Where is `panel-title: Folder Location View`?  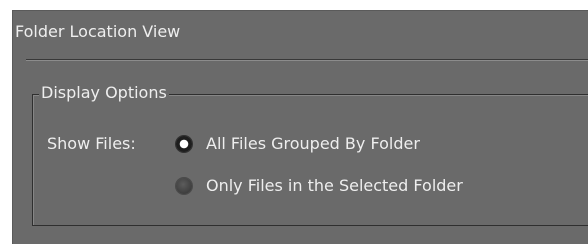
panel-title: Folder Location View is located at coordinates (98, 31).